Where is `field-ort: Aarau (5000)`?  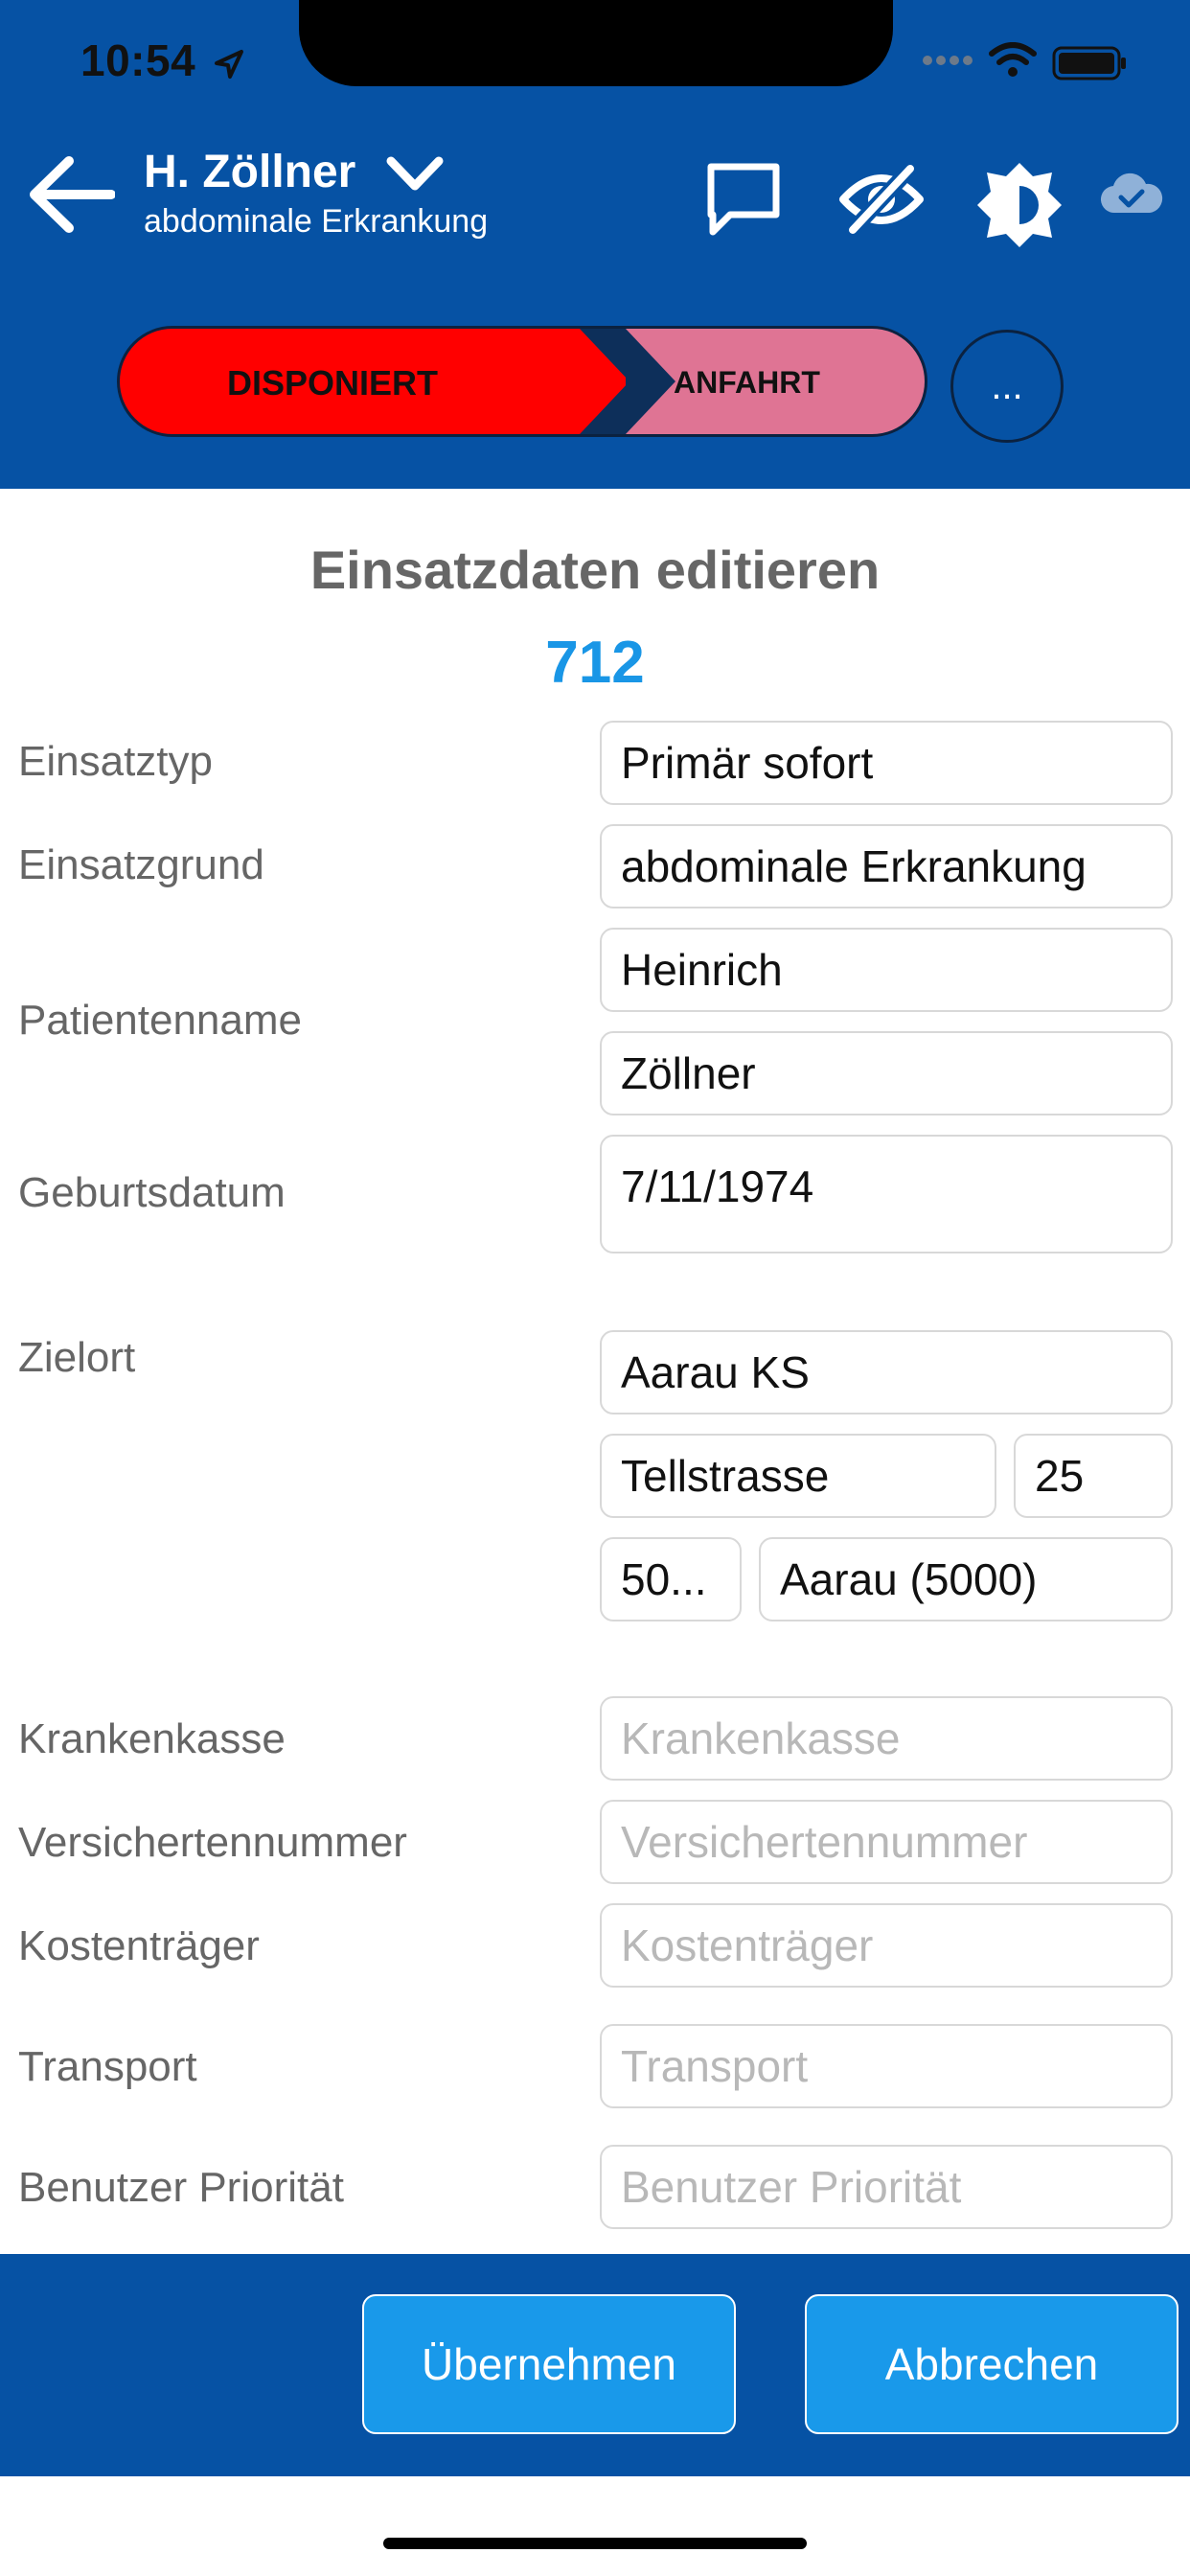
field-ort: Aarau (5000) is located at coordinates (966, 1579).